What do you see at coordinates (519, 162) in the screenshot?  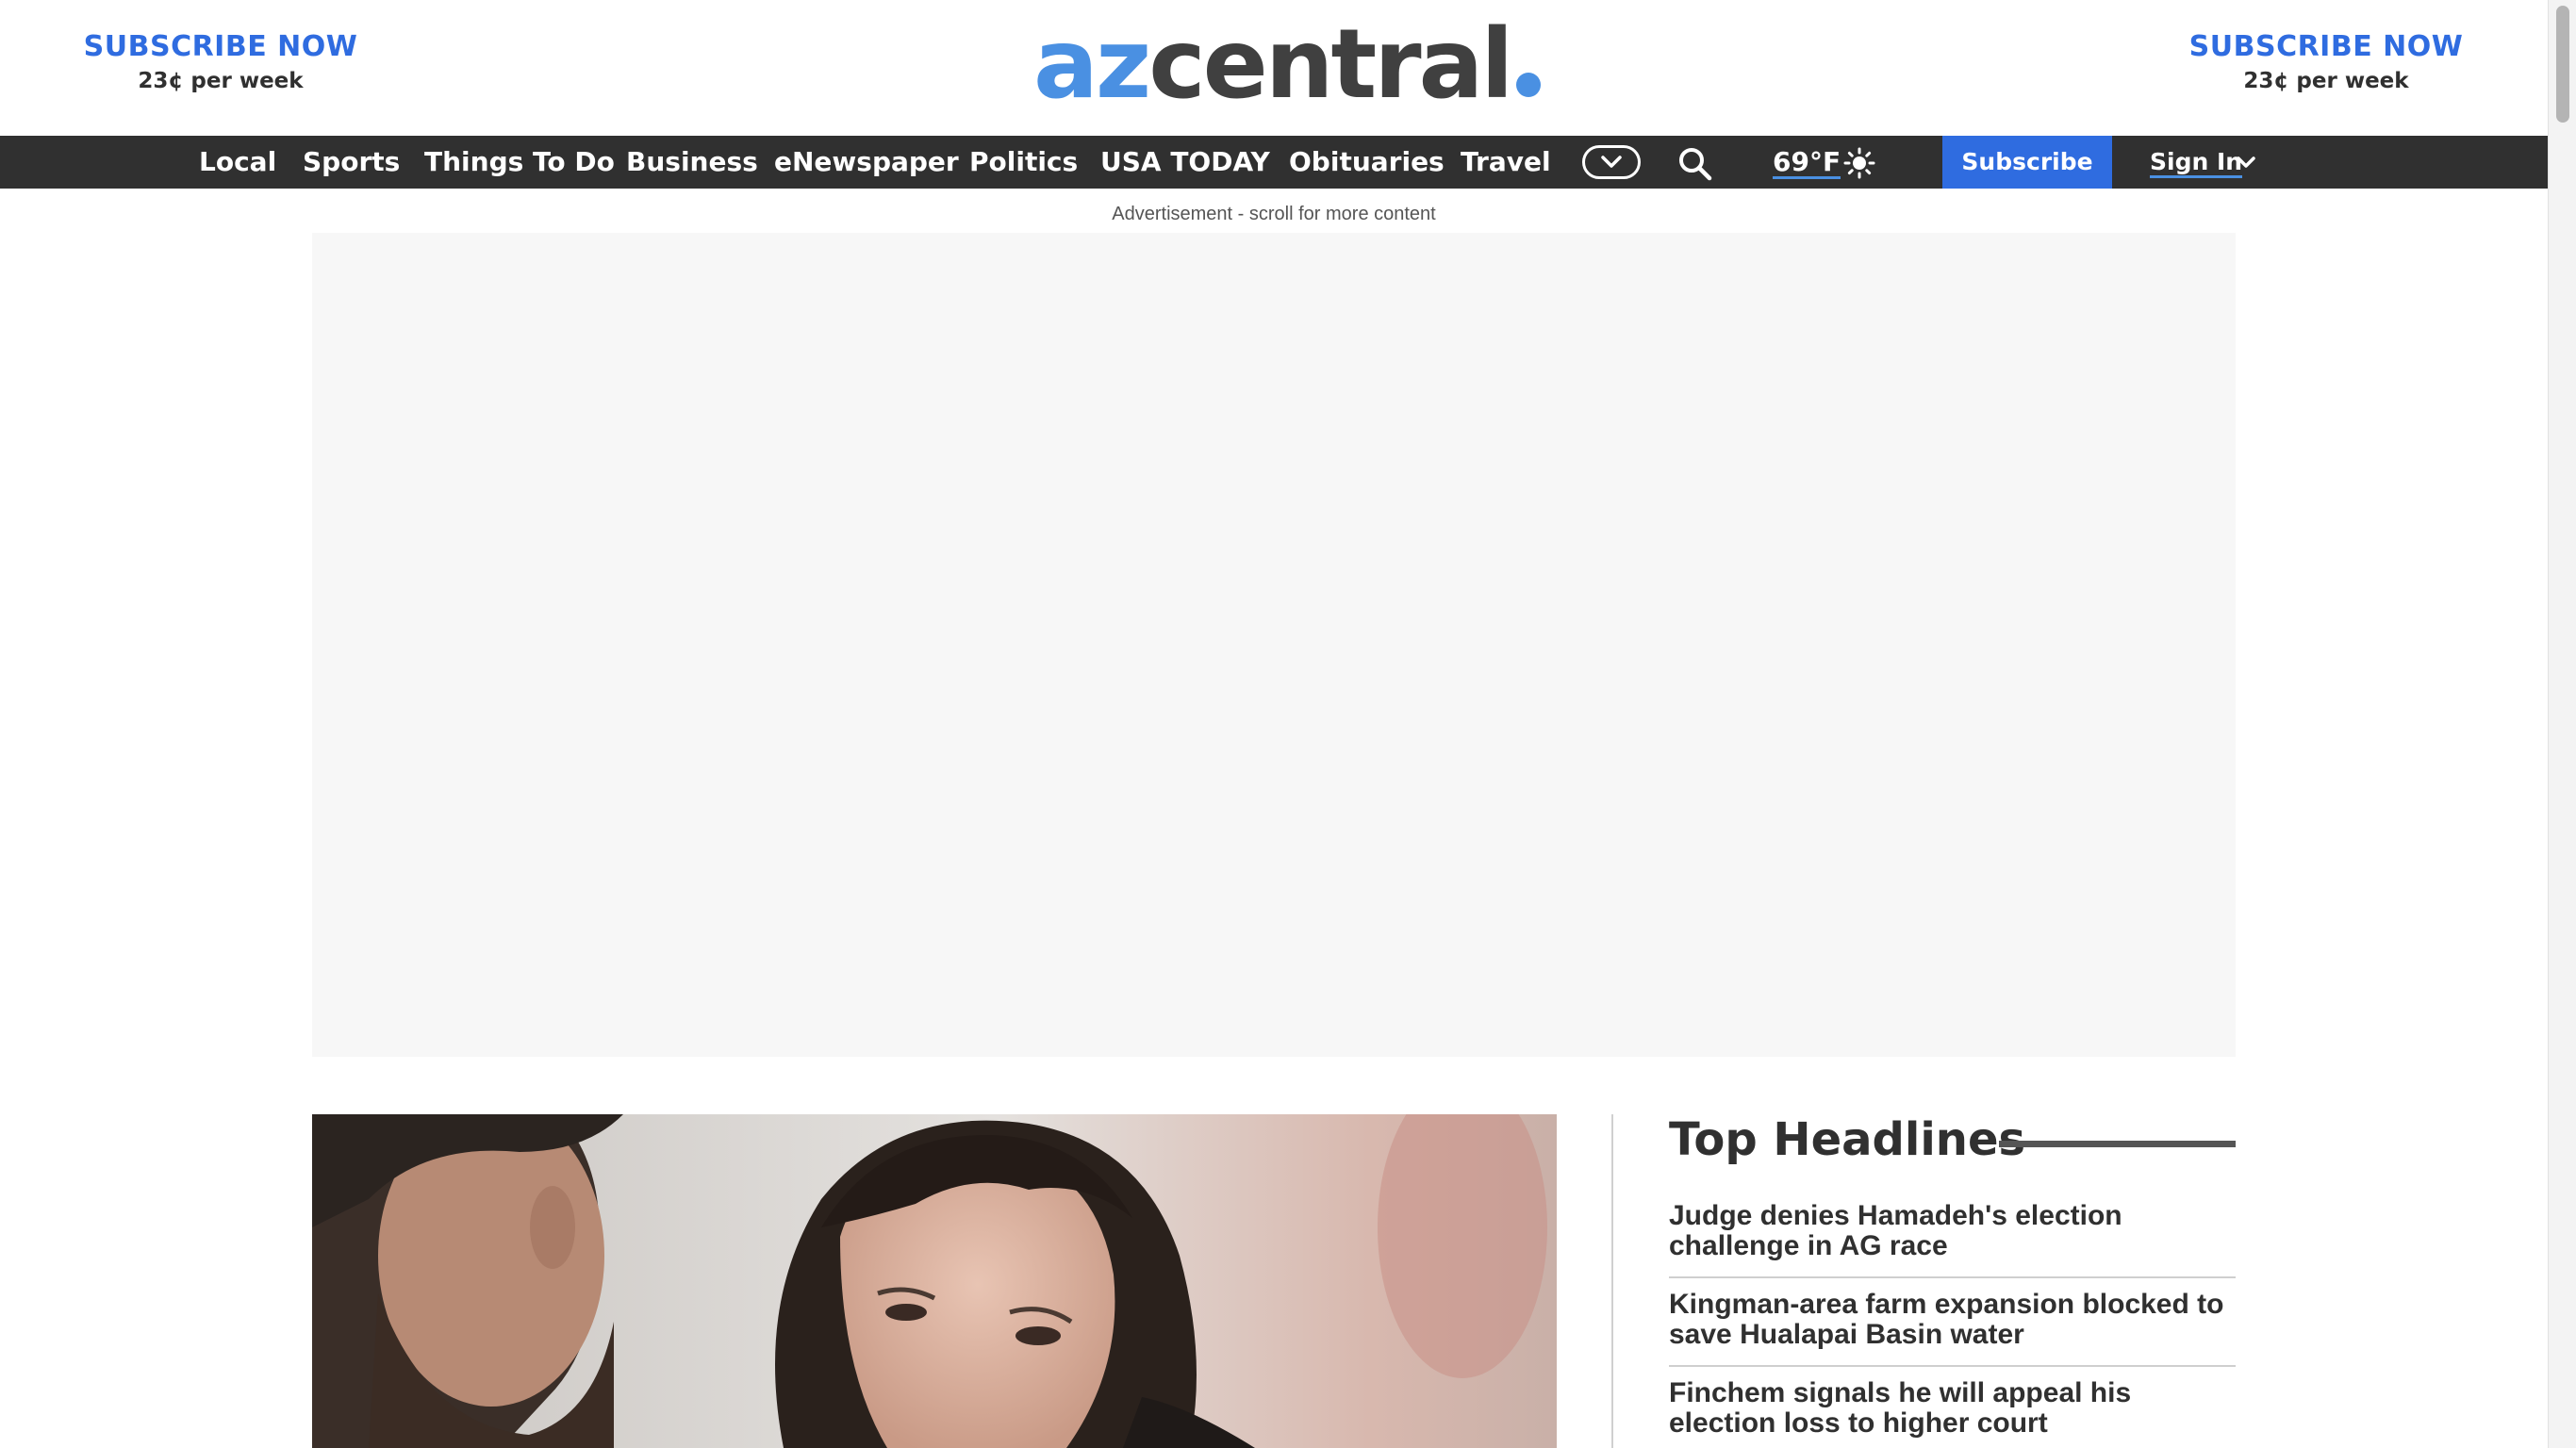 I see `nav-item-things-to-do: Things To Do` at bounding box center [519, 162].